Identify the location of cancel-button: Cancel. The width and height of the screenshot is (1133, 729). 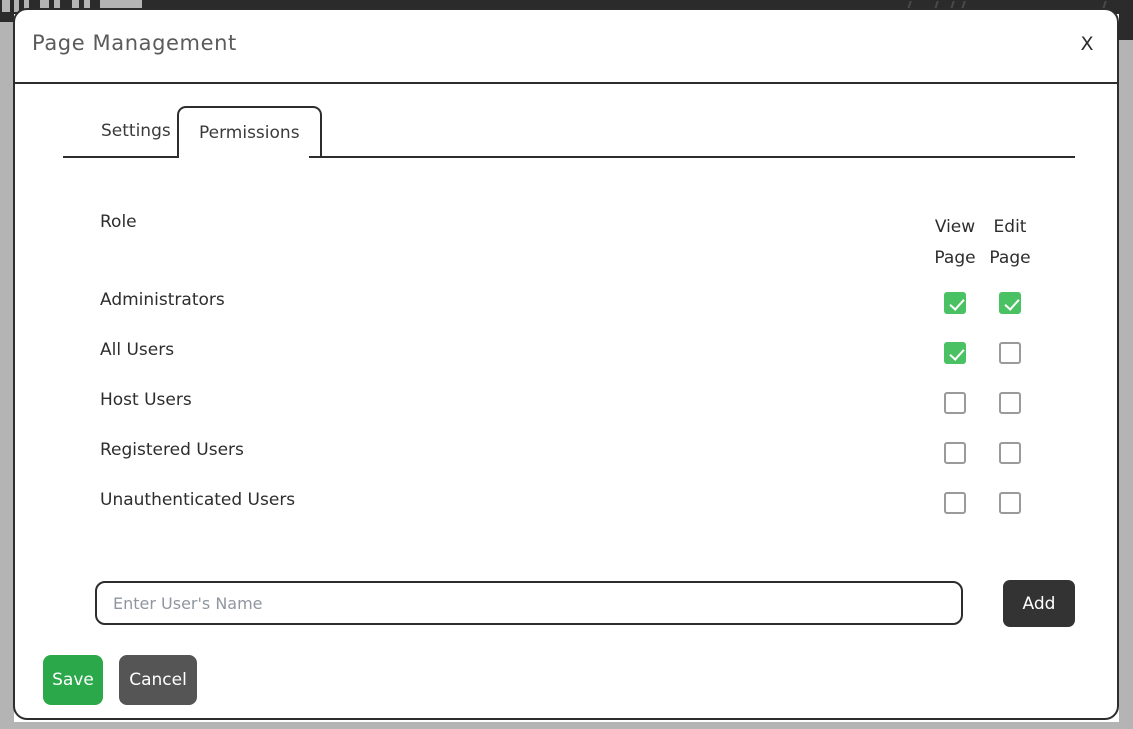
(158, 680).